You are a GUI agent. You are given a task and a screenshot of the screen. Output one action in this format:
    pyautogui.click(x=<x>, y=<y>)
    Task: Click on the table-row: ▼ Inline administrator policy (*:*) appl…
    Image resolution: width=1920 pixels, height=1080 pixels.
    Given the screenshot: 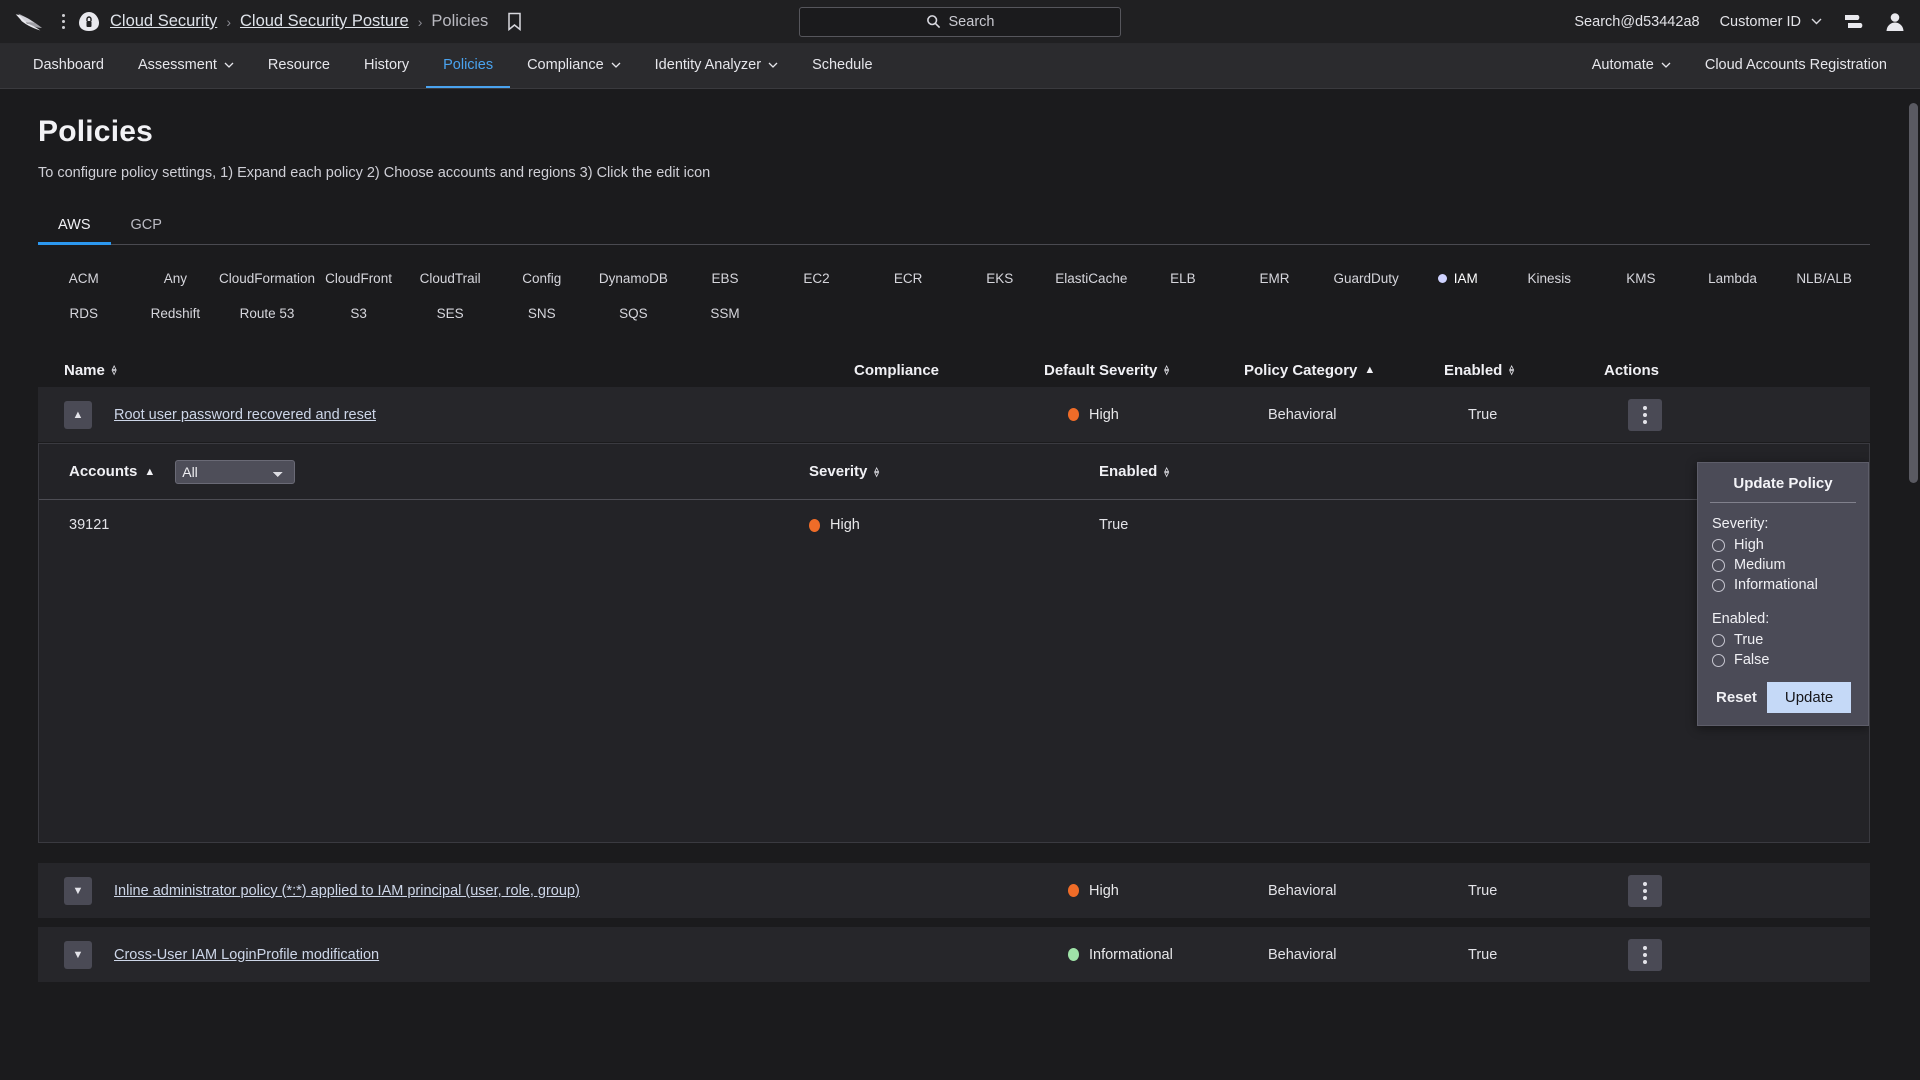 What is the action you would take?
    pyautogui.click(x=954, y=891)
    